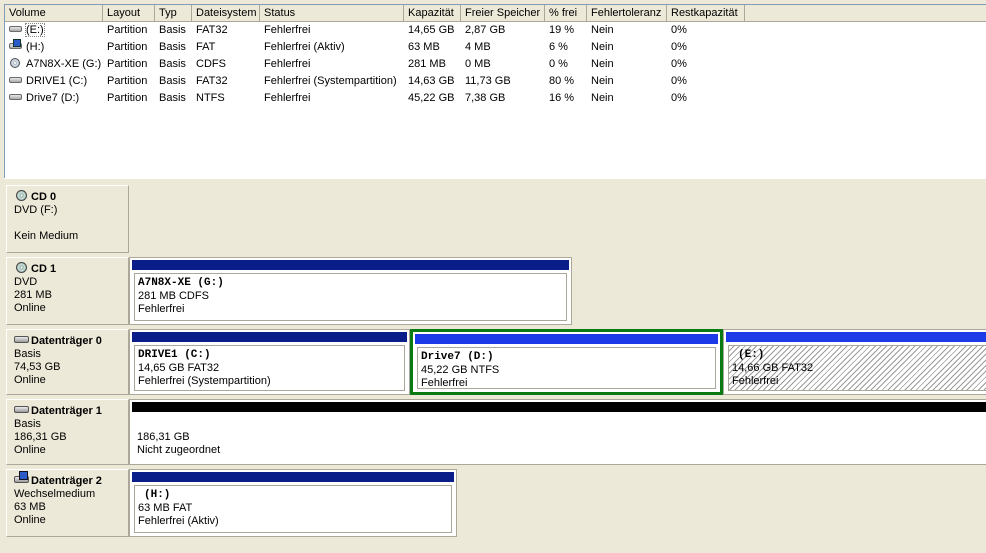 The image size is (986, 553). Describe the element at coordinates (557, 432) in the screenshot. I see `unallocated-space: 186,31 GB Nicht zugeordnet` at that location.